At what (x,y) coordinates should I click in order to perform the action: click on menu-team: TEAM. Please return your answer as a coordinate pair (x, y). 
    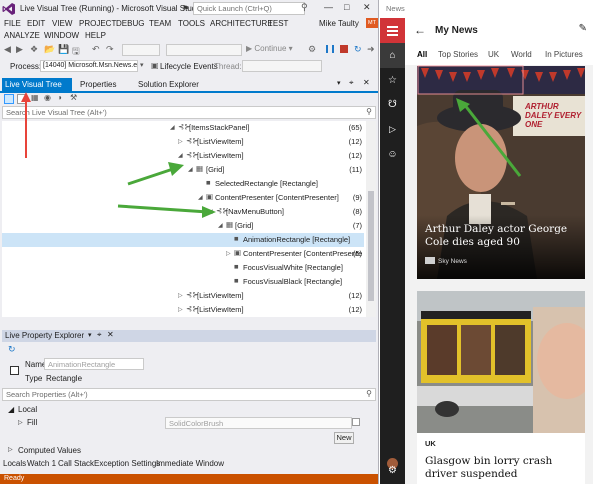
    Looking at the image, I should click on (160, 23).